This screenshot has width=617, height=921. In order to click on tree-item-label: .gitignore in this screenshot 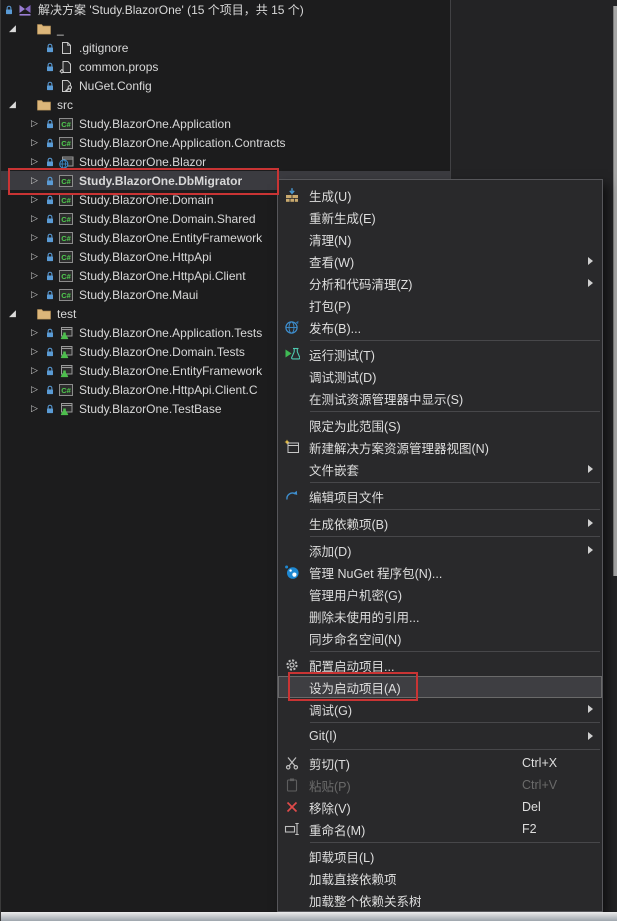, I will do `click(104, 47)`.